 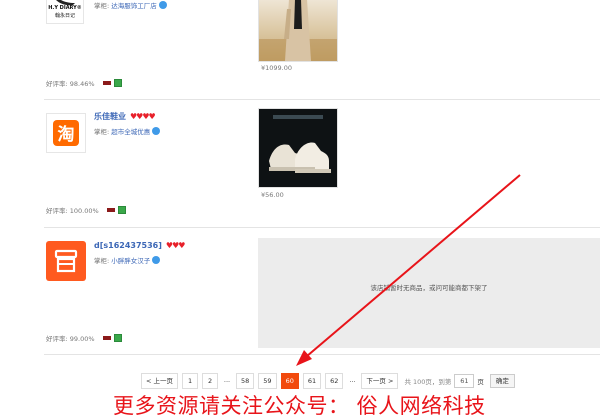 I want to click on watermark-text: 更多资源请关注公众号： 俗人网络科技, so click(x=299, y=406).